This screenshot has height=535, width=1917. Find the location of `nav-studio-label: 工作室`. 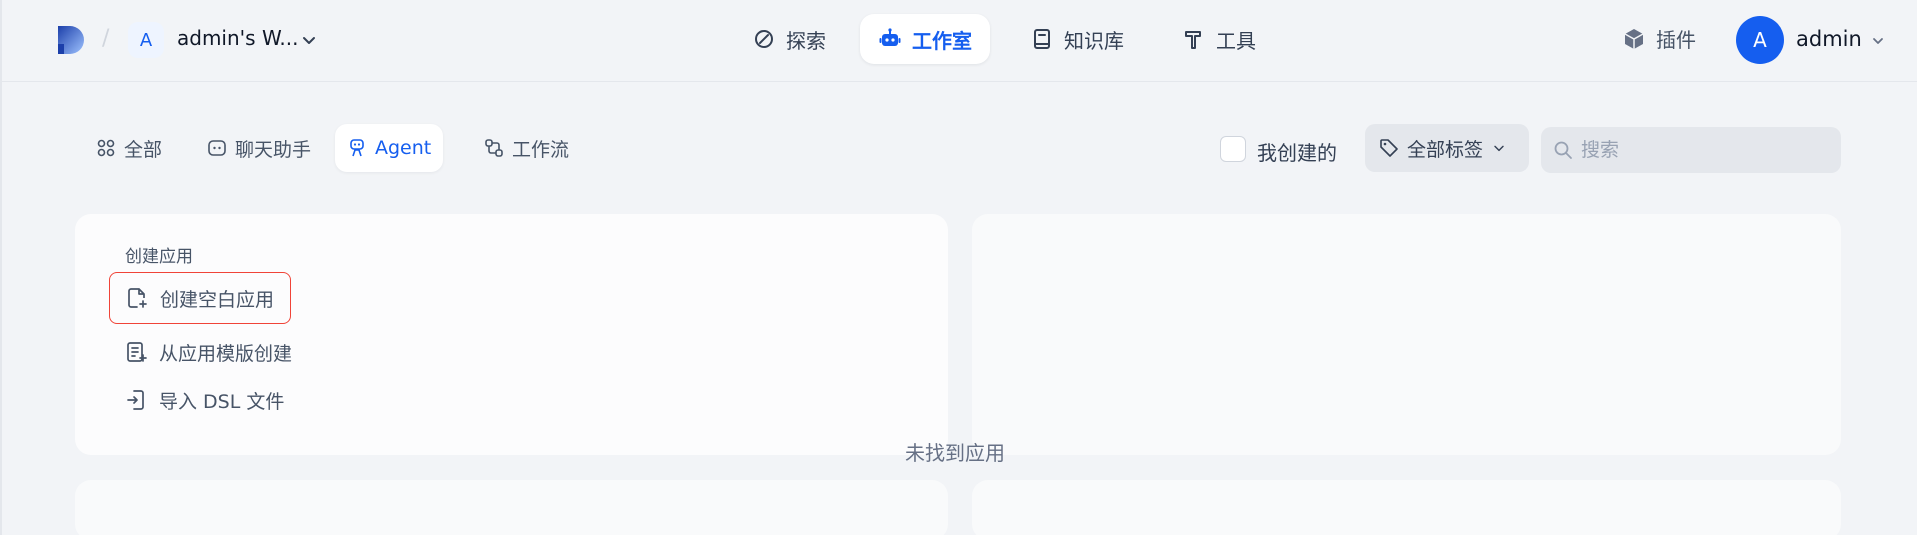

nav-studio-label: 工作室 is located at coordinates (942, 40).